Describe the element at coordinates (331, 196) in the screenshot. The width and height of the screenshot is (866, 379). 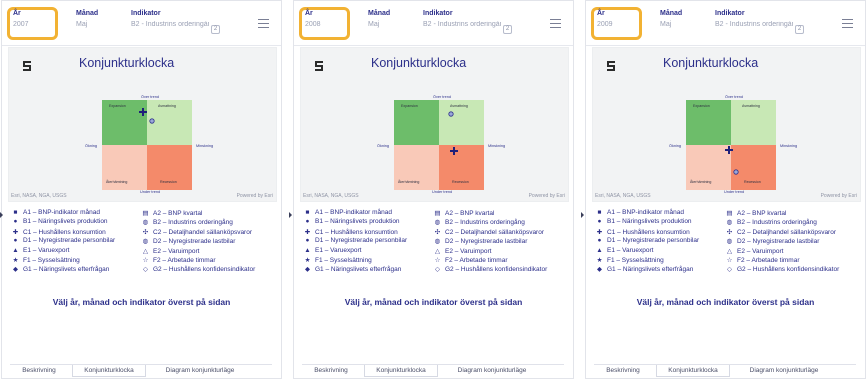
I see `map-attribution: Esri, NASA, NGA, USGS` at that location.